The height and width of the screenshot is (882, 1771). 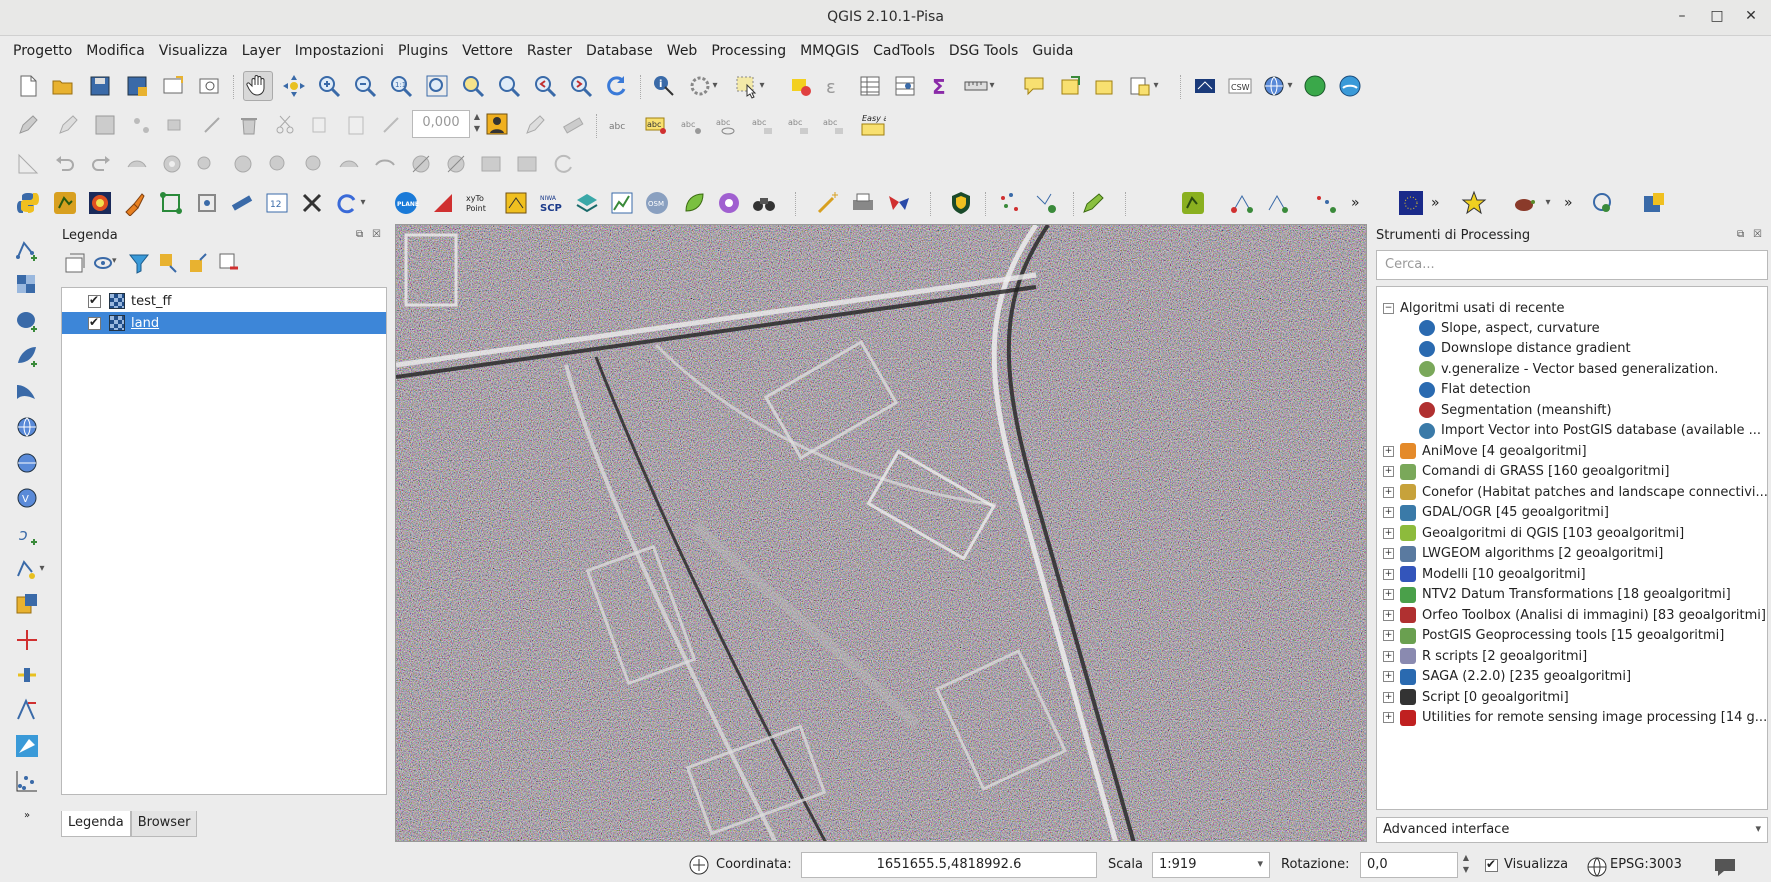 I want to click on cut-features-icon, so click(x=285, y=125).